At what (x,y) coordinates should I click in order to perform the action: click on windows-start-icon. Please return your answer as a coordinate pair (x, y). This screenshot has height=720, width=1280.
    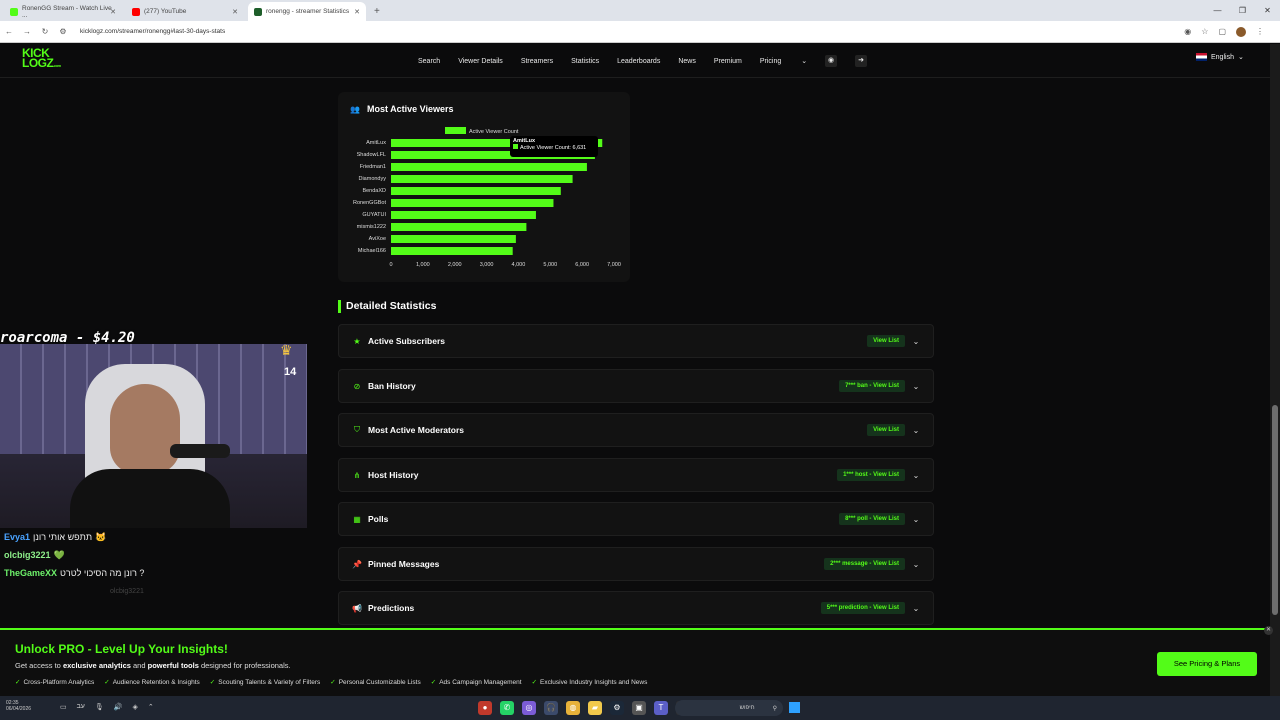
    Looking at the image, I should click on (794, 707).